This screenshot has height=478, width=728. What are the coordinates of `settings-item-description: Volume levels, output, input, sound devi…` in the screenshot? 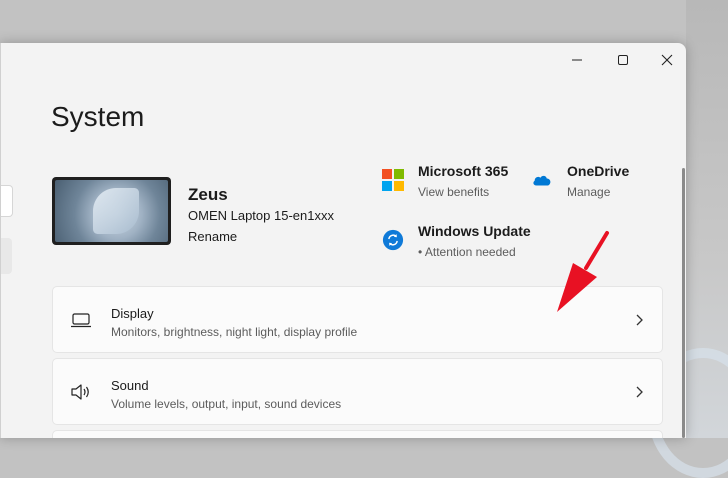 It's located at (226, 404).